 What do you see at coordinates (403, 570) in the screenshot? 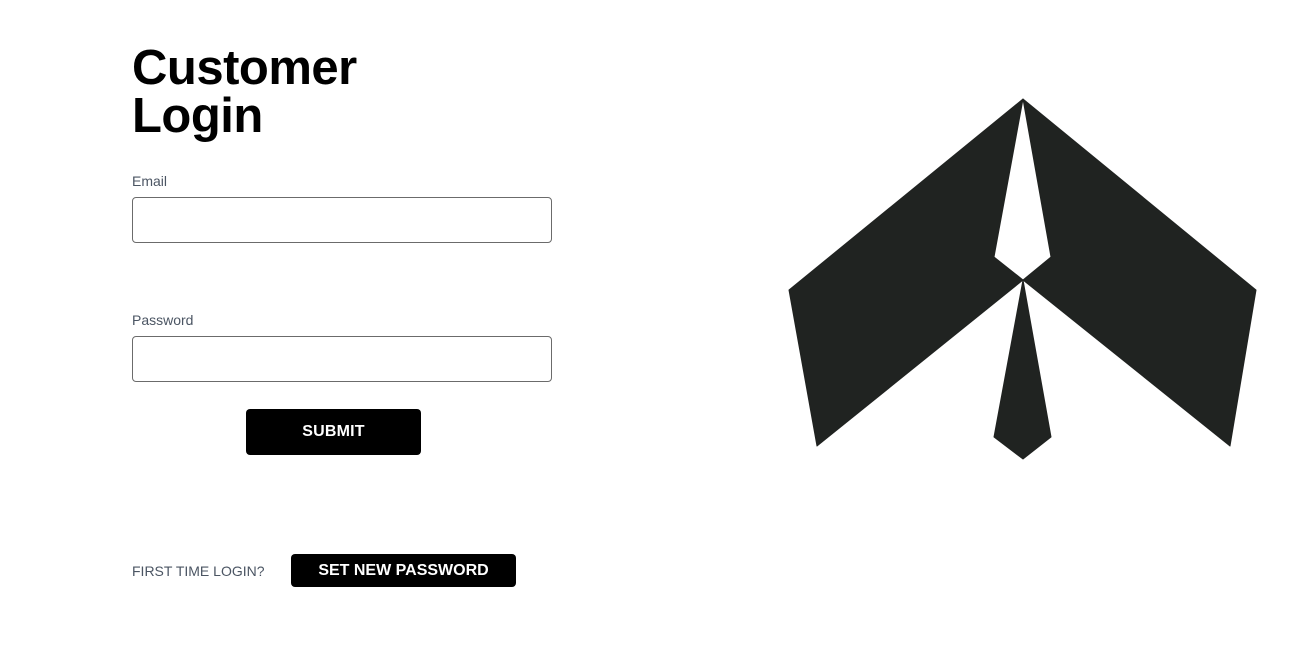
I see `set-new-password-button: SET NEW PASSWORD` at bounding box center [403, 570].